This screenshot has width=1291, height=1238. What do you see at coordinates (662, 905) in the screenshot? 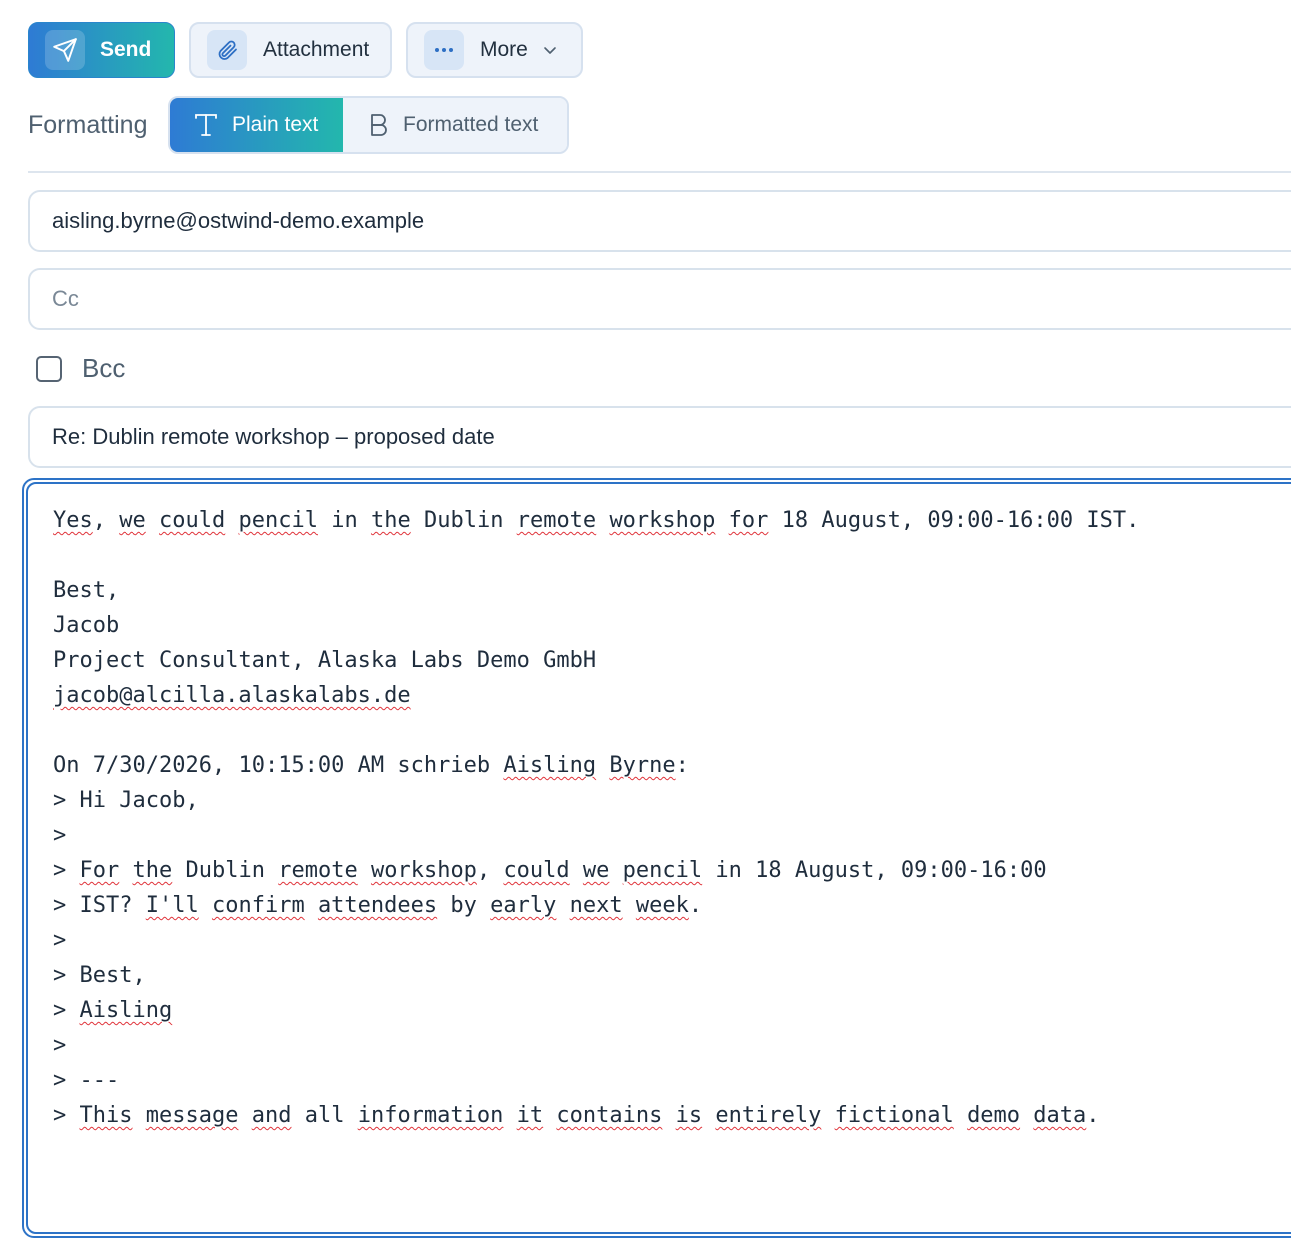
I see `spellcheck-flagged-word: week` at bounding box center [662, 905].